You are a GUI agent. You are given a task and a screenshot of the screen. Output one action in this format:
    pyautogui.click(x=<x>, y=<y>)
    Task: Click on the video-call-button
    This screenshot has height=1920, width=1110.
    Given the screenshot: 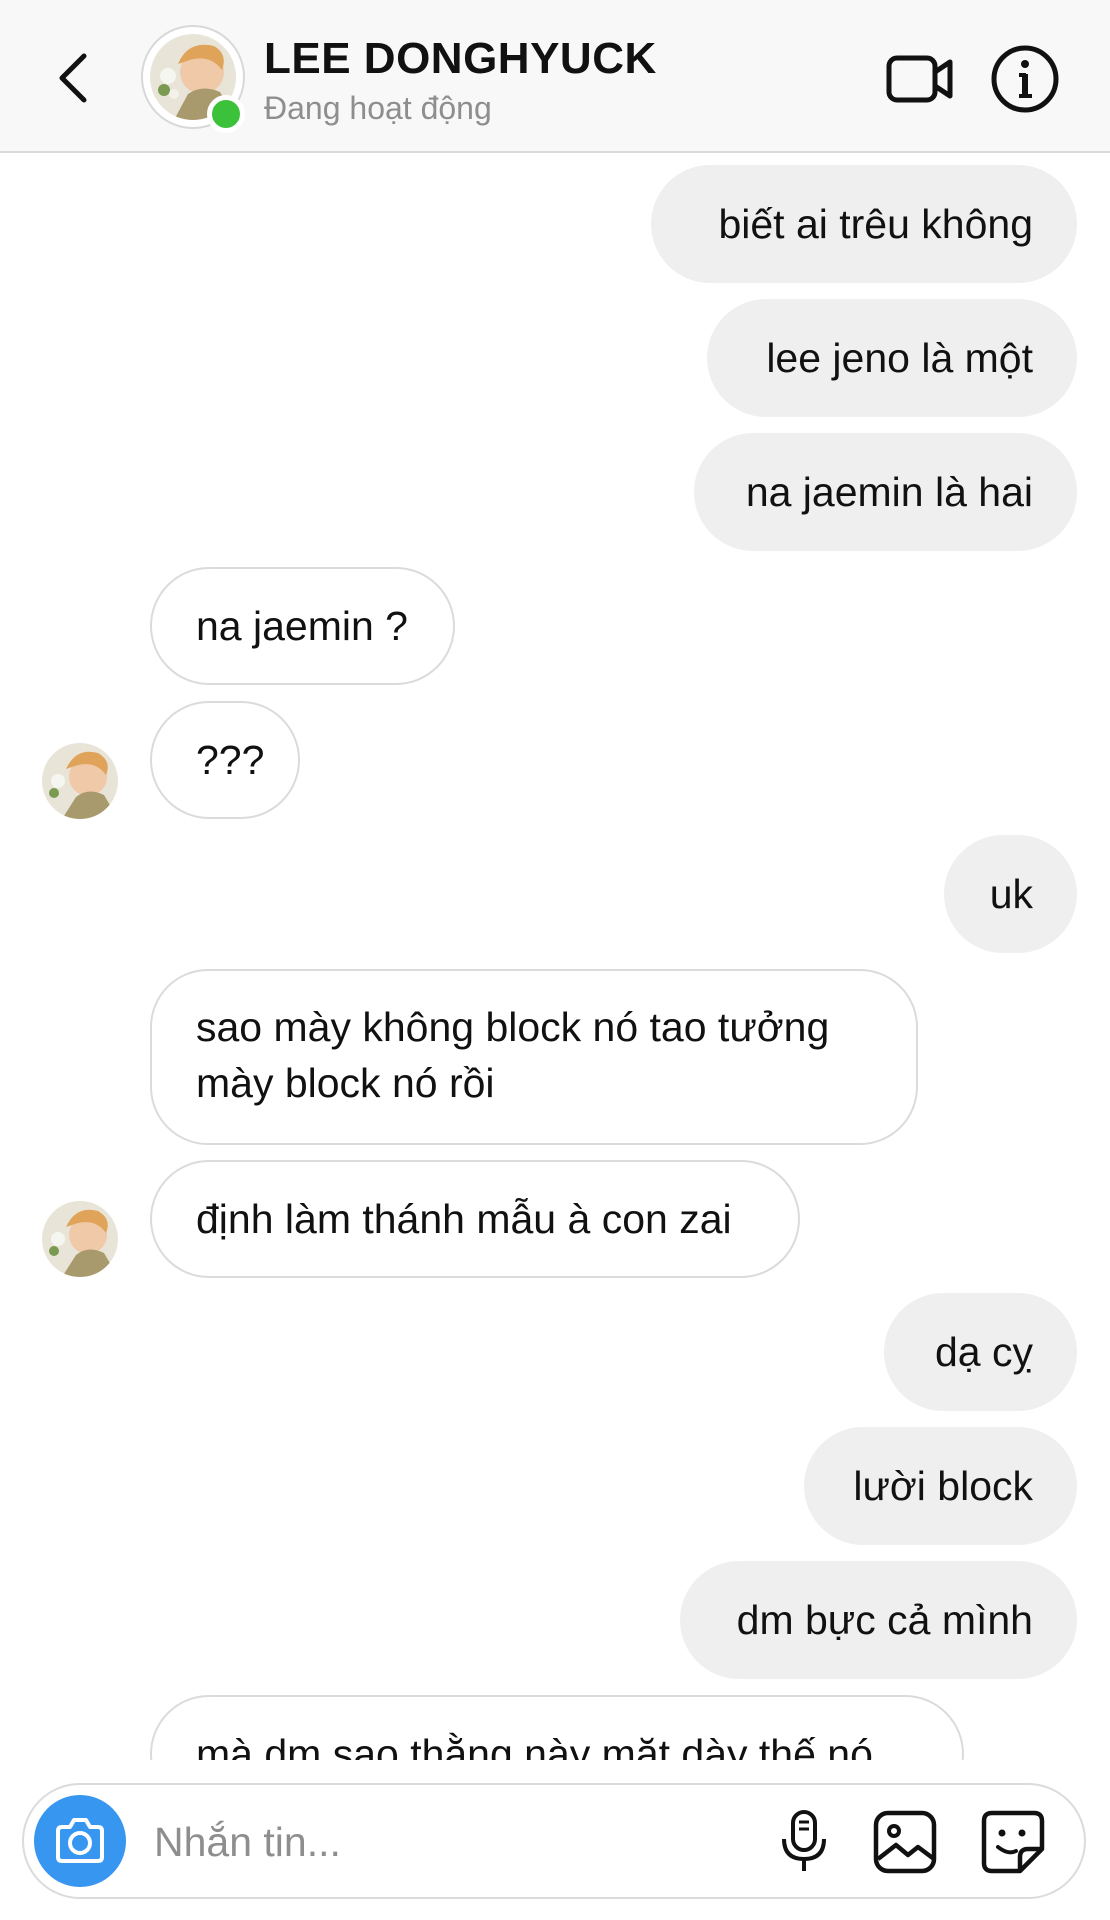 What is the action you would take?
    pyautogui.click(x=920, y=79)
    